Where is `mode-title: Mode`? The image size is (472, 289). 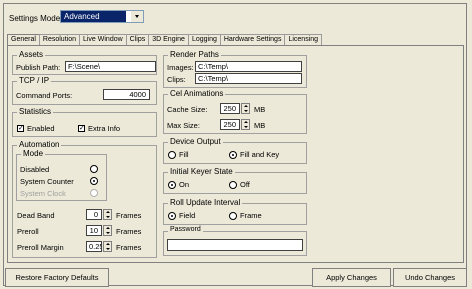 mode-title: Mode is located at coordinates (33, 153).